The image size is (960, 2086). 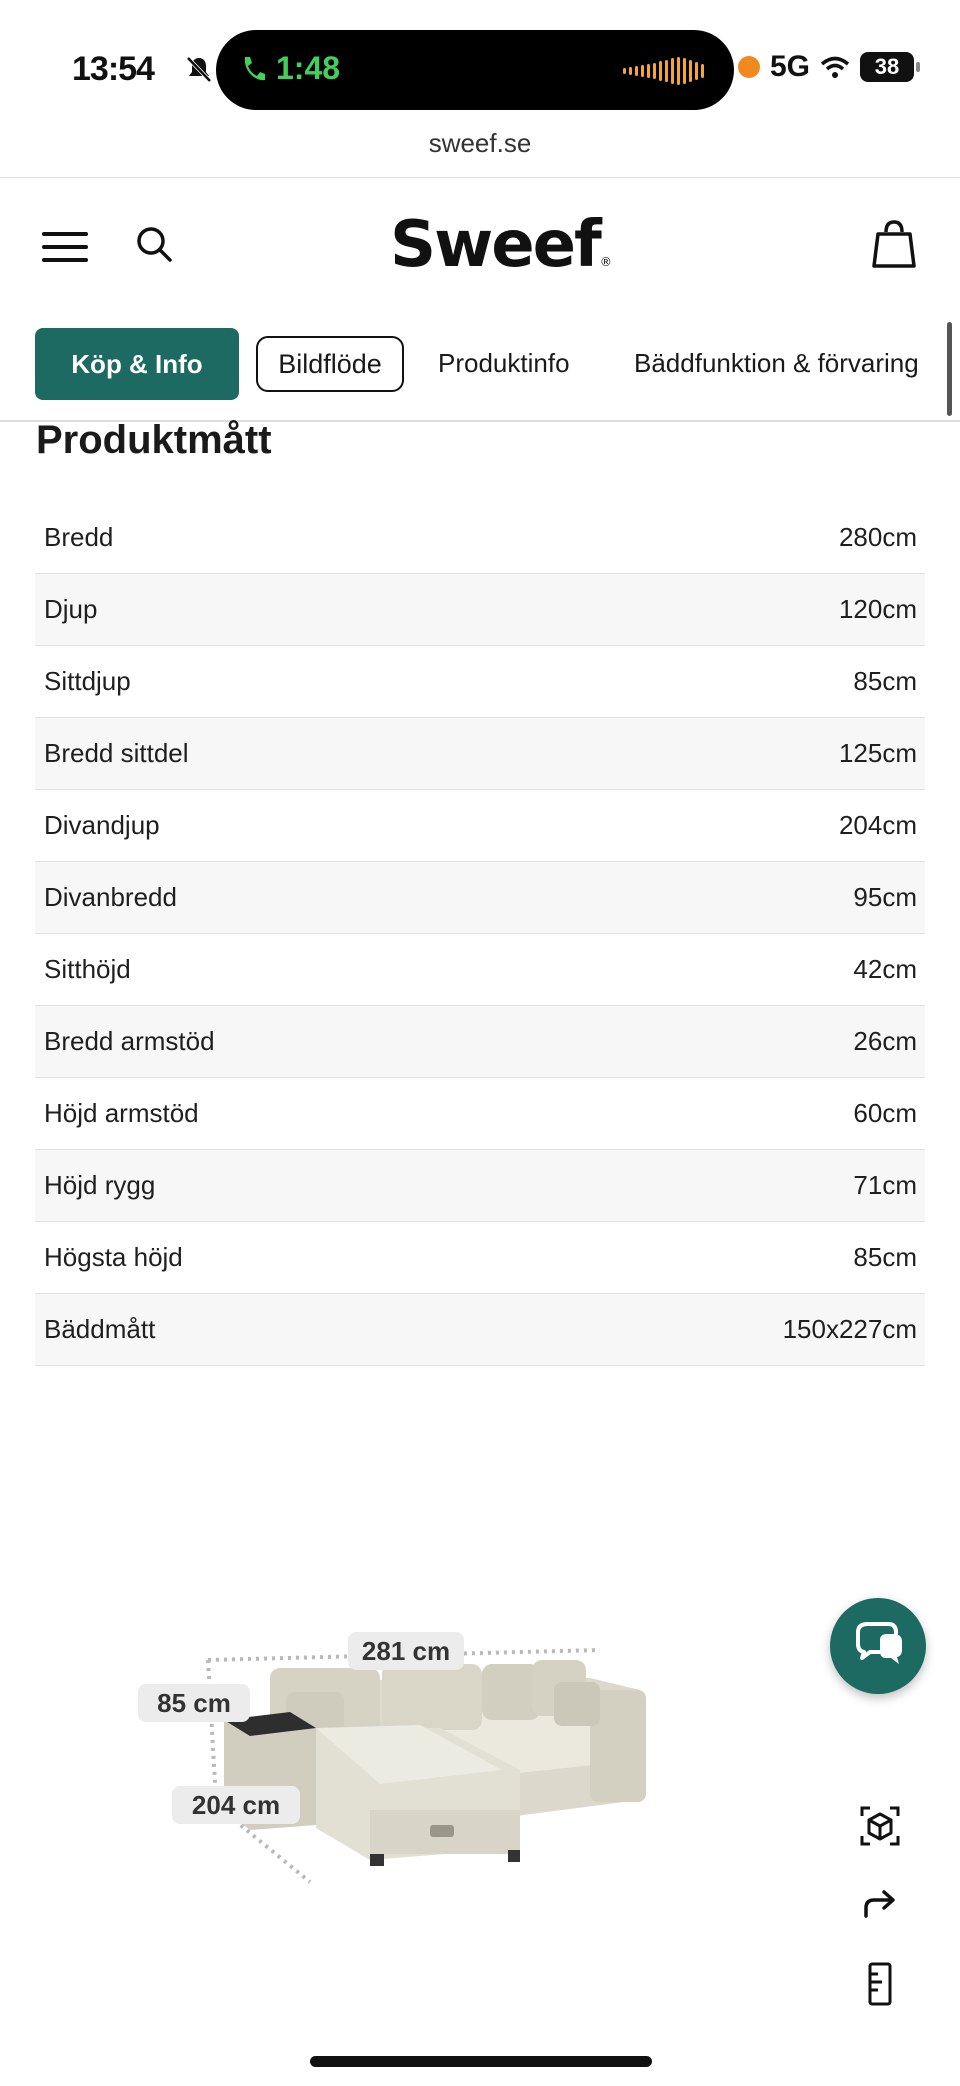 What do you see at coordinates (480, 610) in the screenshot?
I see `table-row: Djup 120cm` at bounding box center [480, 610].